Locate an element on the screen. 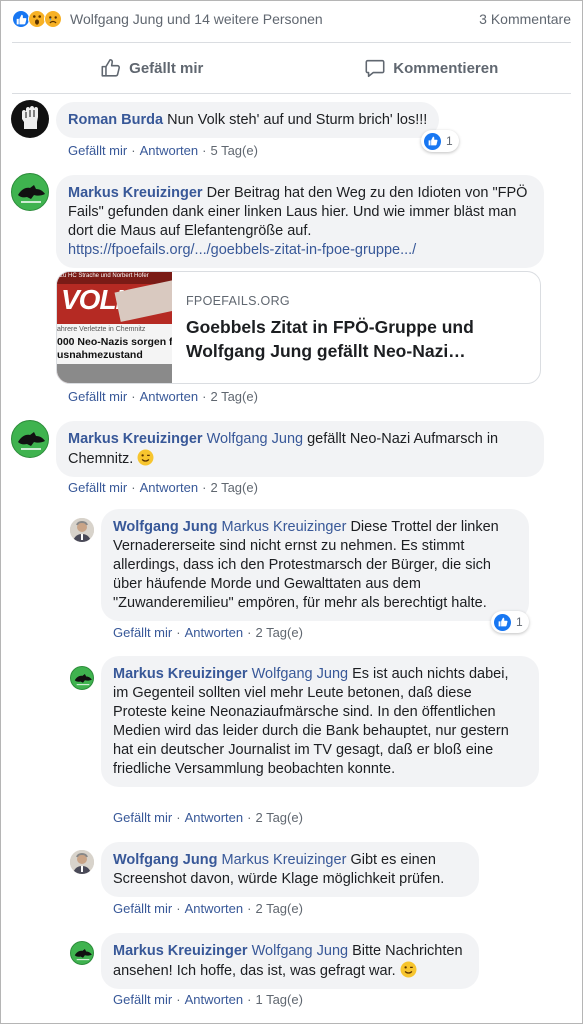  raised-fist-icon is located at coordinates (30, 117).